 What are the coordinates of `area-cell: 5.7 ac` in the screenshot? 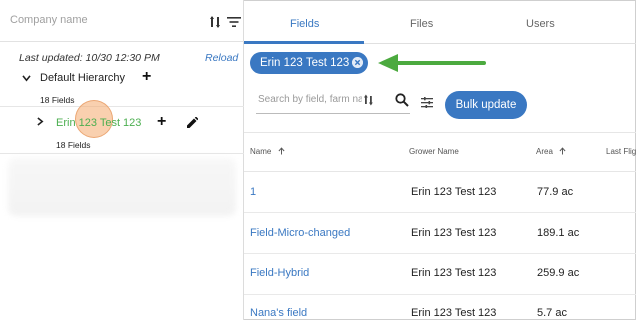 It's located at (552, 313).